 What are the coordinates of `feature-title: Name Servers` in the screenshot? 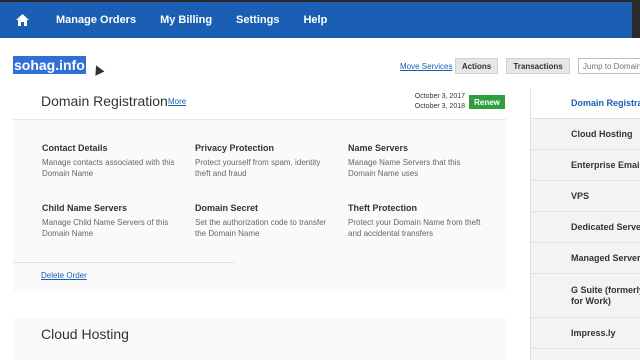 It's located at (378, 148).